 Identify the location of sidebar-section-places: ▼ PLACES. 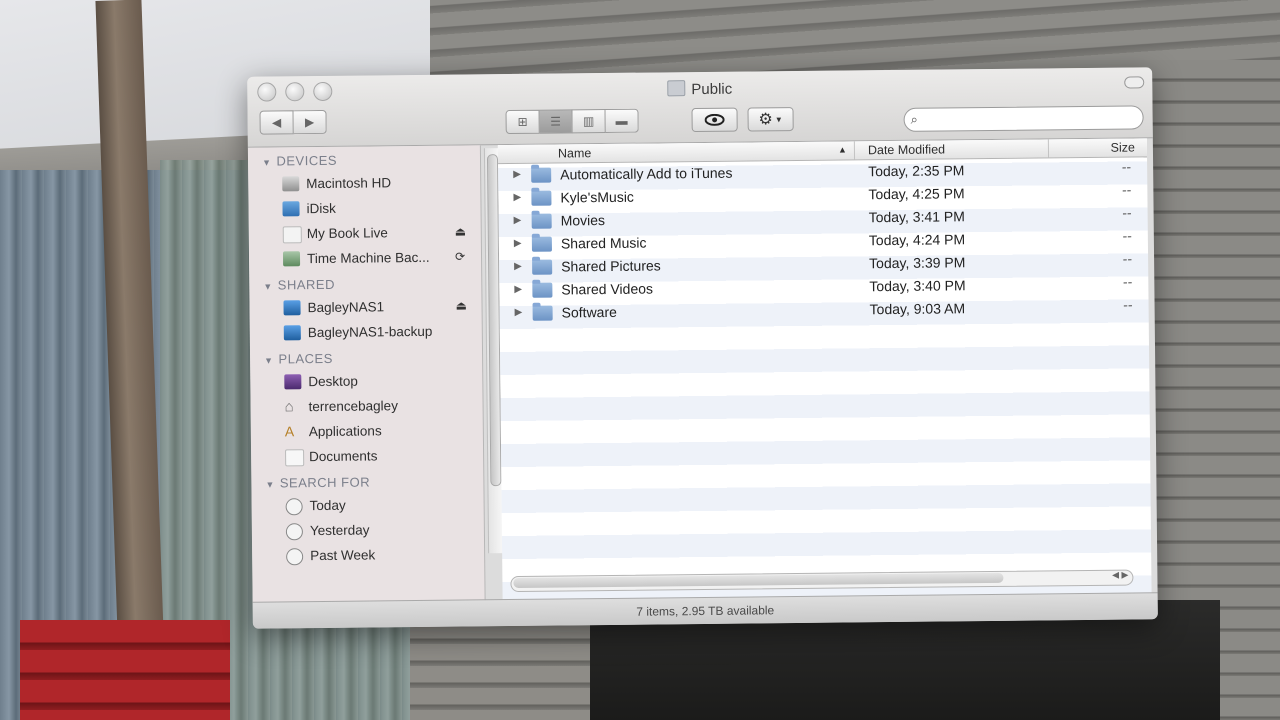
(366, 358).